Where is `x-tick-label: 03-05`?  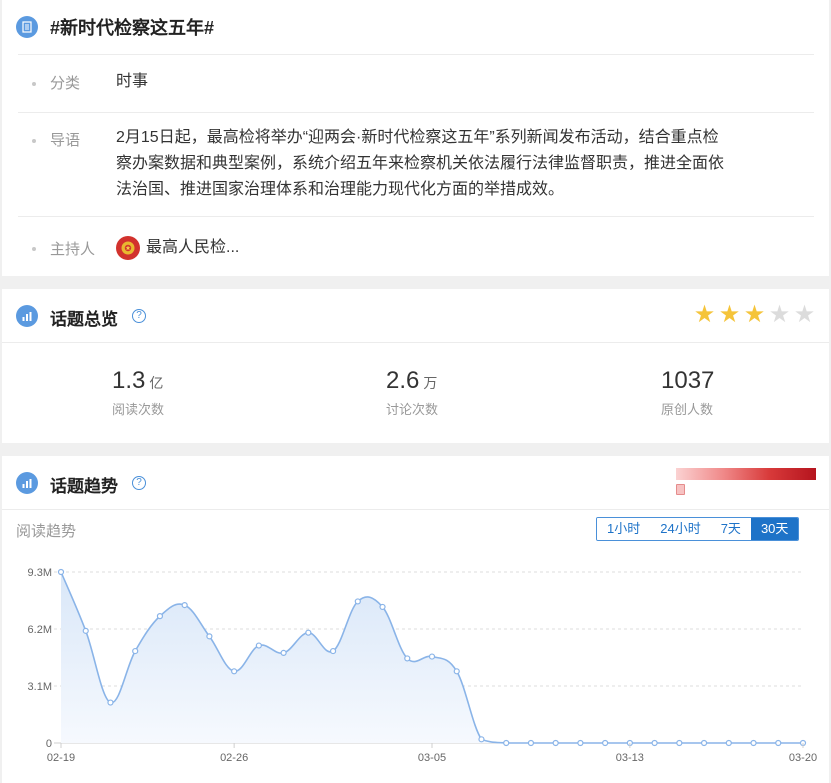 x-tick-label: 03-05 is located at coordinates (432, 758).